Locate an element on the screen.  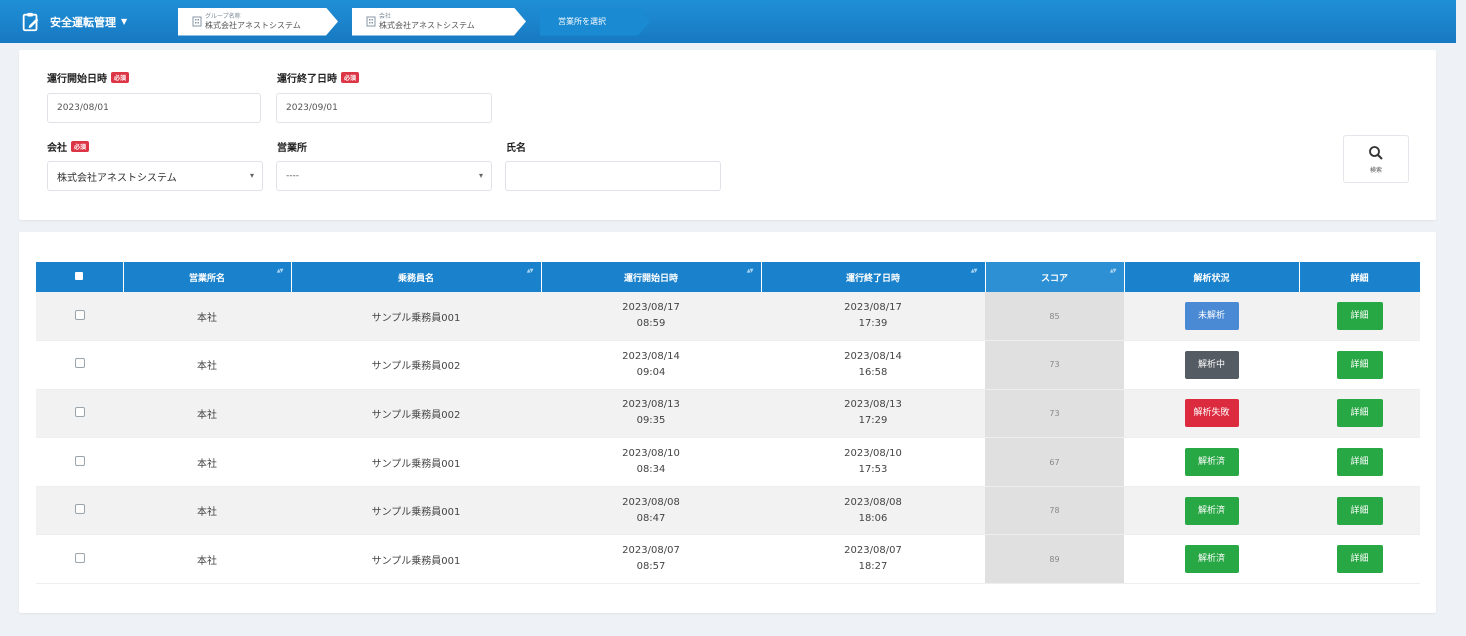
office-label-text: 営業所 is located at coordinates (292, 148).